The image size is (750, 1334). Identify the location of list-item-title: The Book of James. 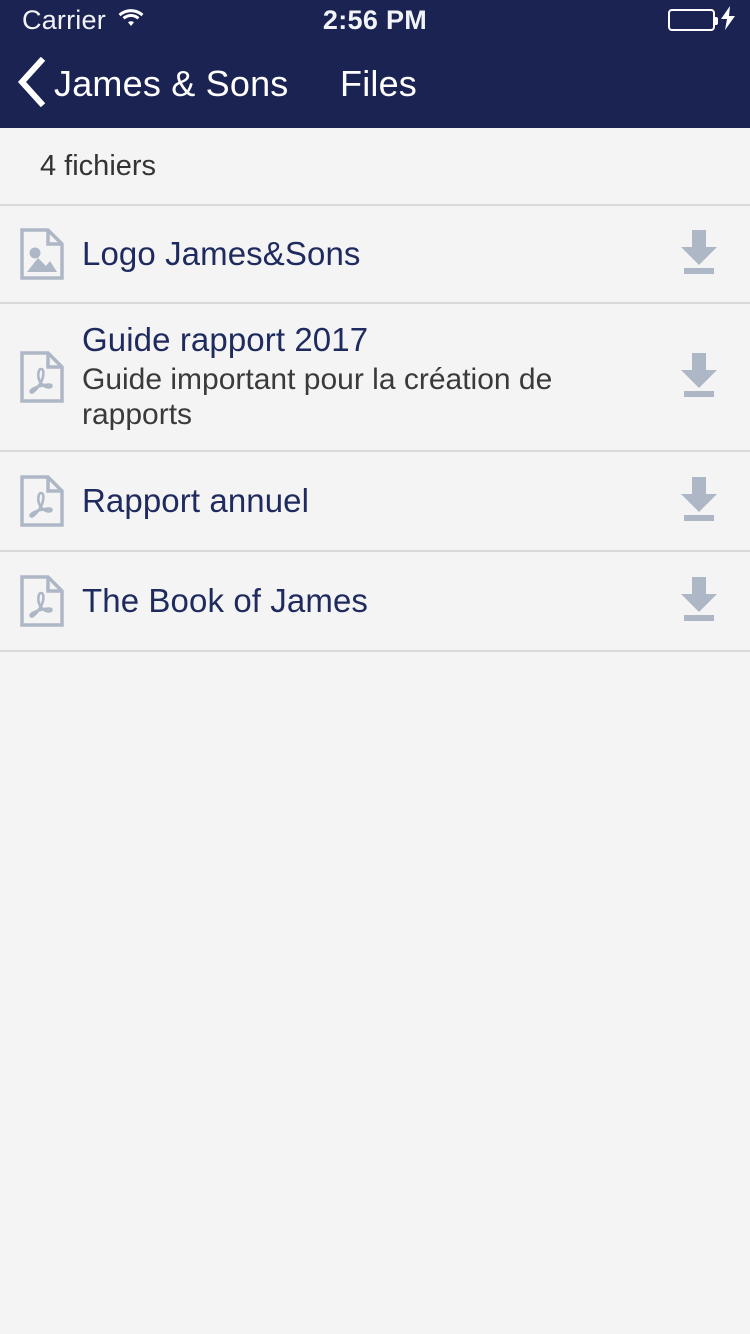
(225, 600).